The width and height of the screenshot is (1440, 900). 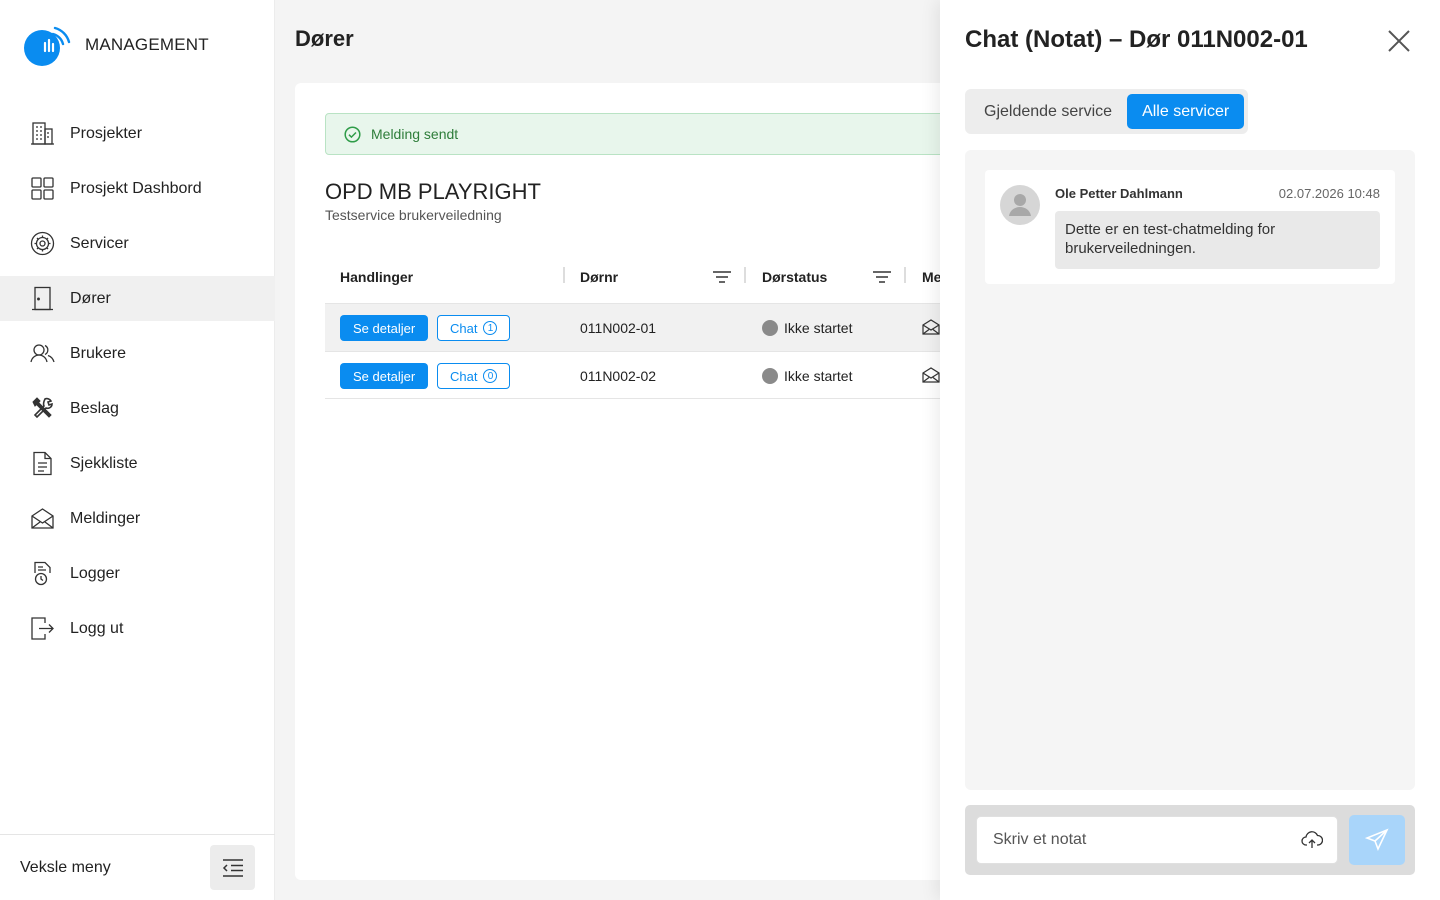 I want to click on door-number: 011N002-01, so click(x=618, y=328).